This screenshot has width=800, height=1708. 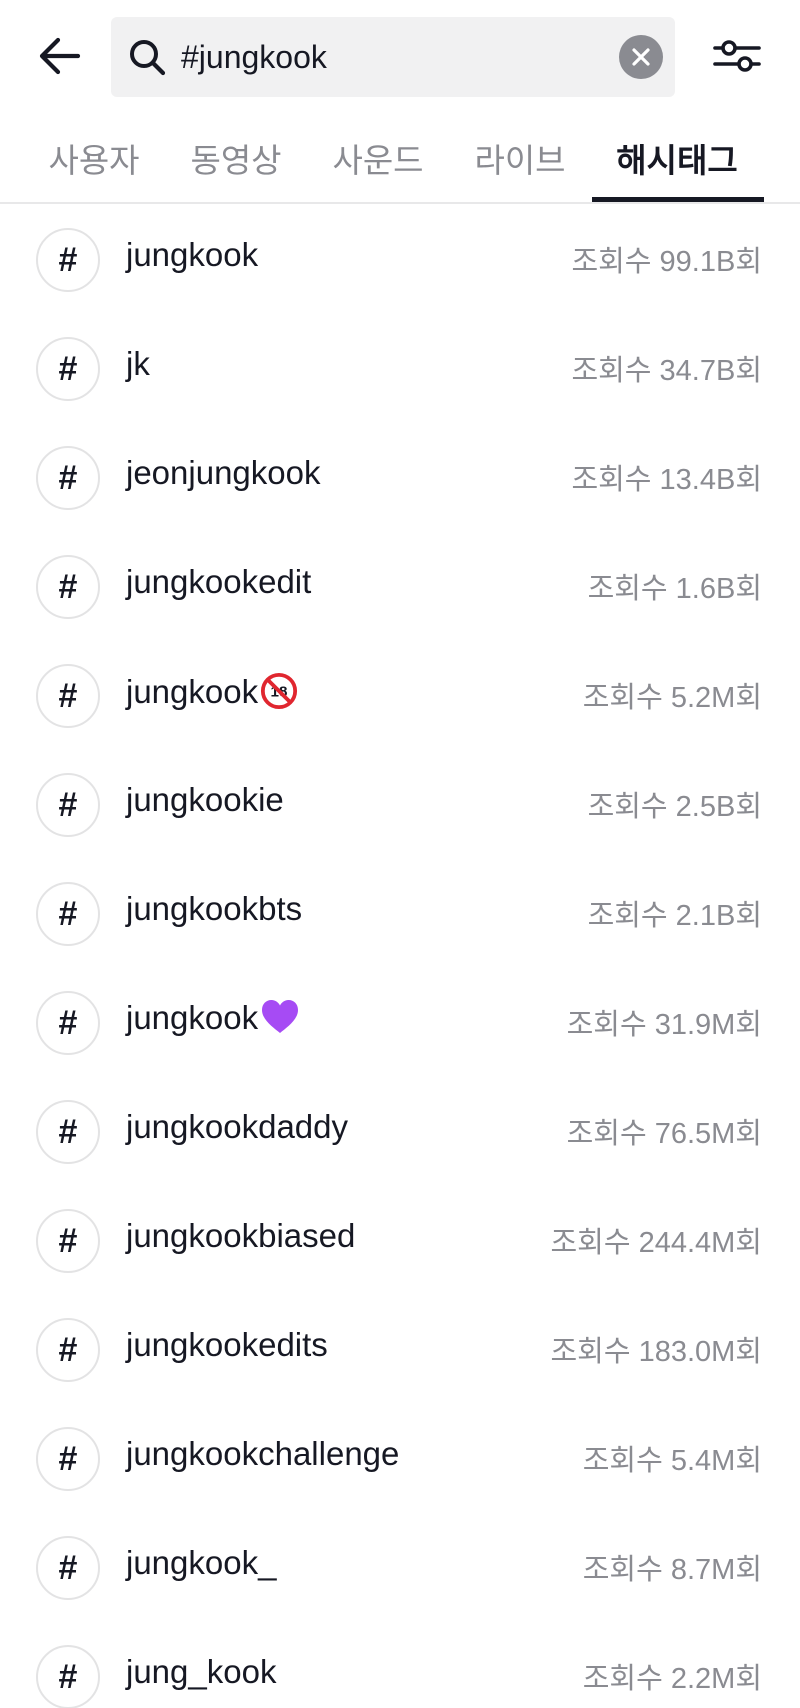 I want to click on hashtag-name: jungkookie, so click(x=205, y=799).